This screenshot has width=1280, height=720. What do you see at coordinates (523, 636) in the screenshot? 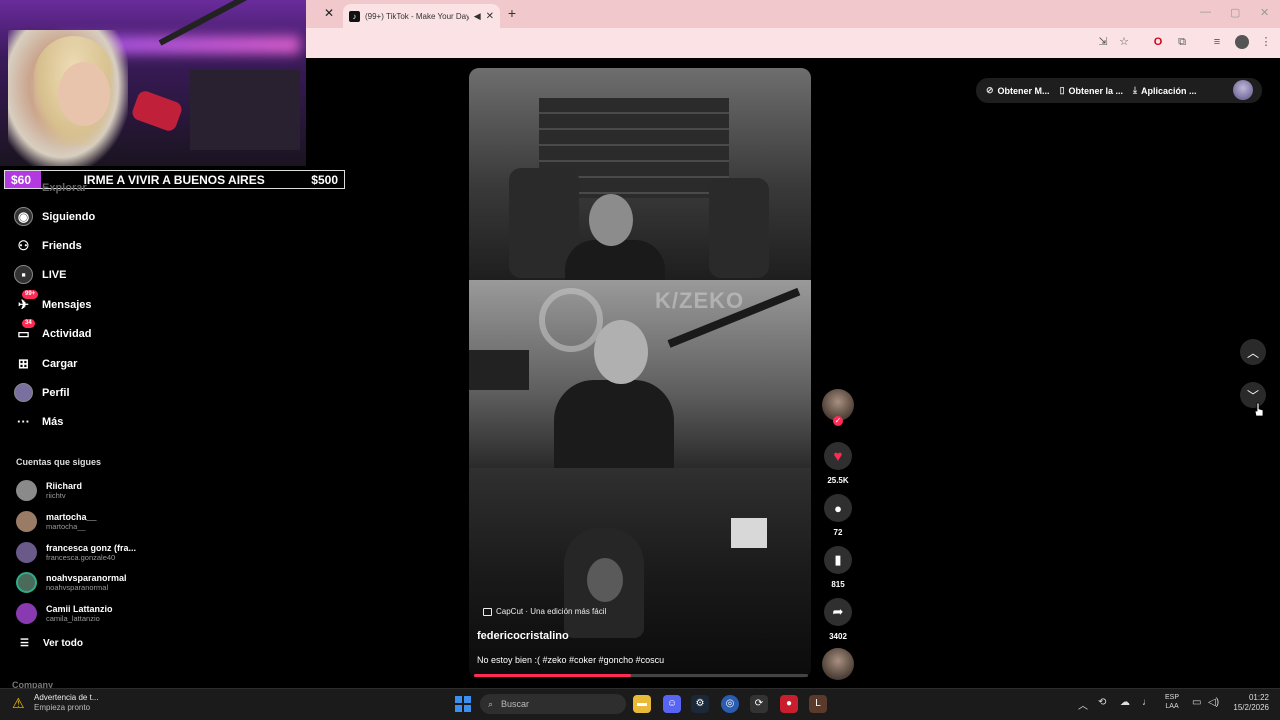
I see `video-author: federicocristalino` at bounding box center [523, 636].